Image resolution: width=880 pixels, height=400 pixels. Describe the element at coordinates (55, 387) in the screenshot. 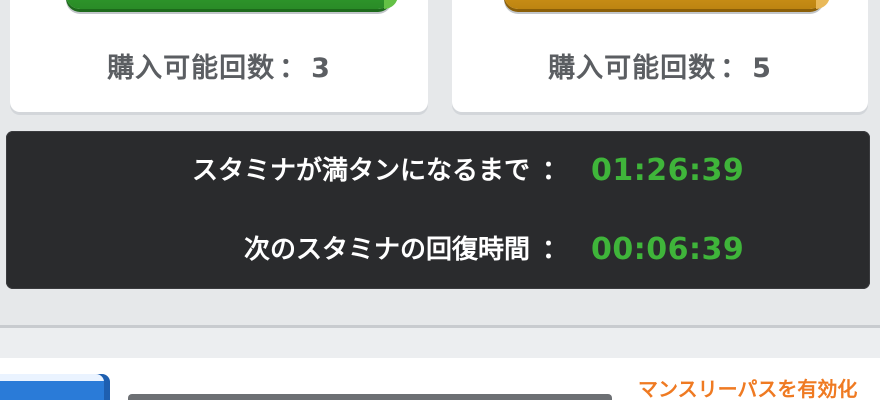

I see `monthly-pass-icon` at that location.